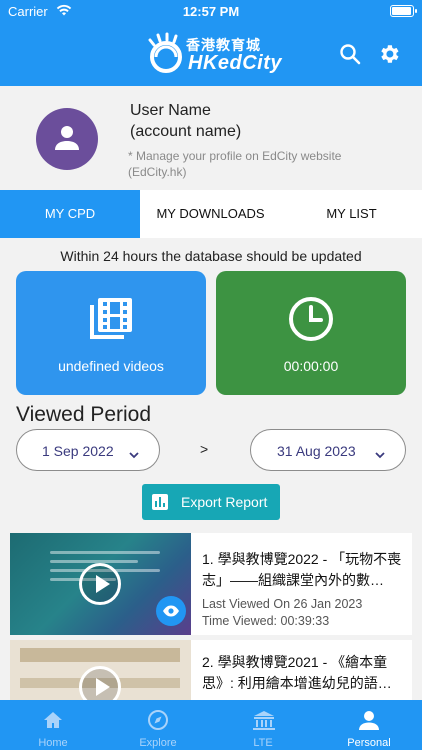  I want to click on nav-personal-label: Personal, so click(369, 743).